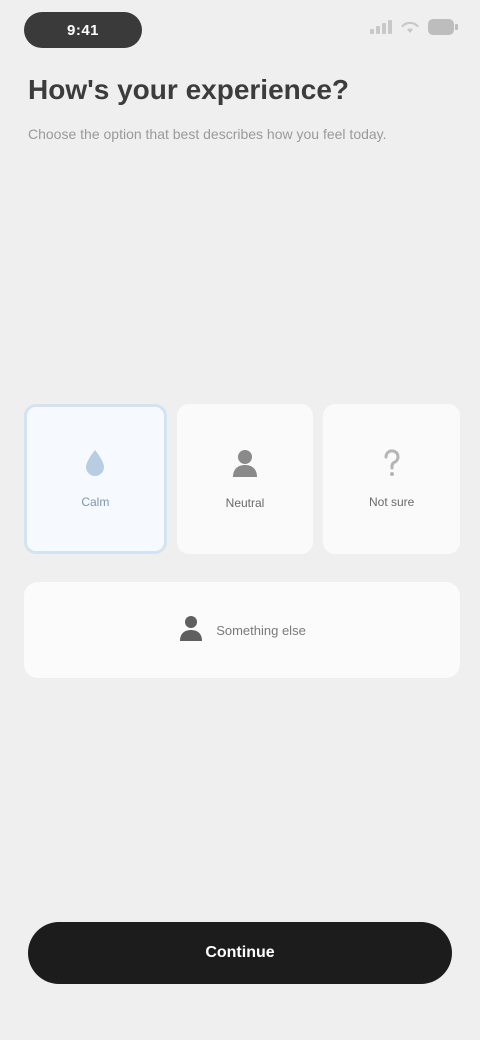 This screenshot has width=480, height=1040. What do you see at coordinates (188, 89) in the screenshot?
I see `page-title: How's your experience?` at bounding box center [188, 89].